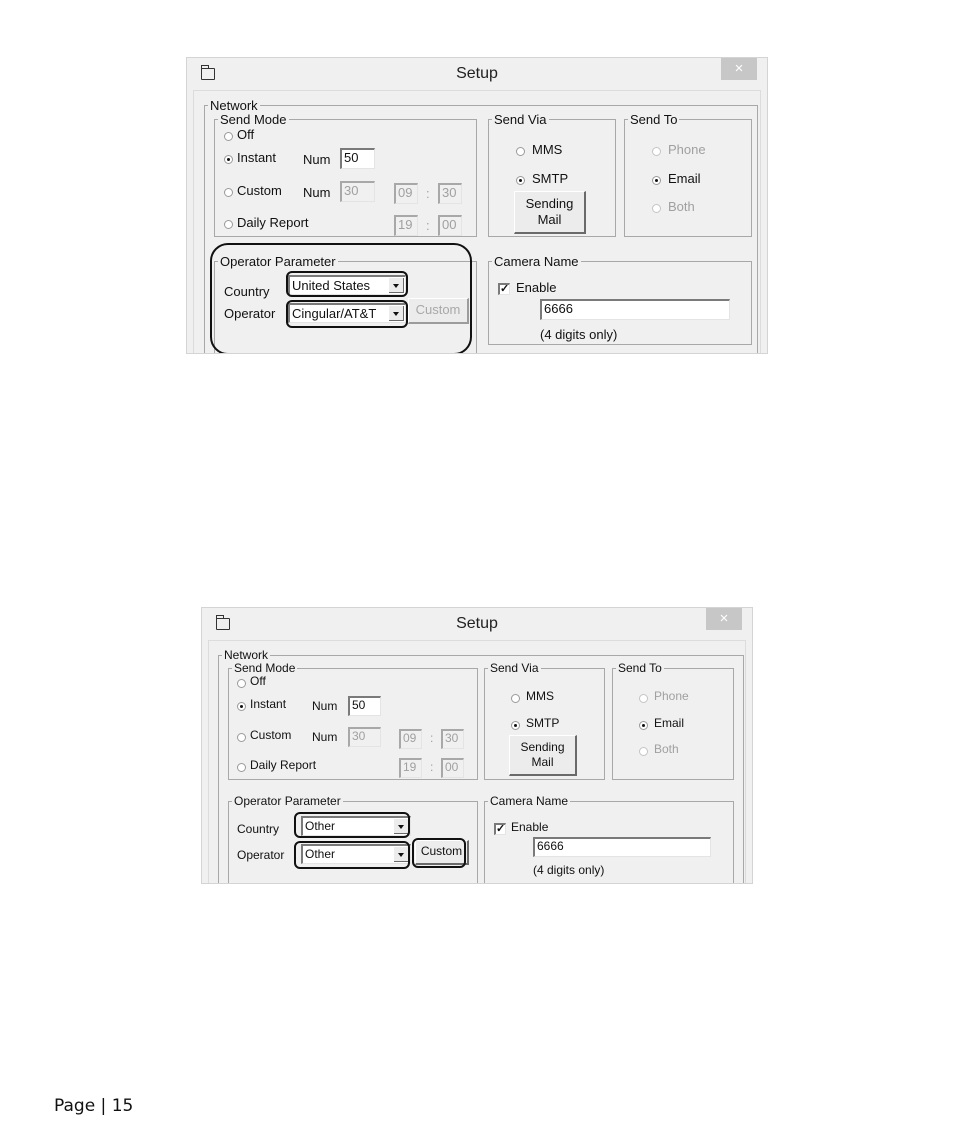 The width and height of the screenshot is (954, 1145). What do you see at coordinates (234, 105) in the screenshot?
I see `network-label: Network` at bounding box center [234, 105].